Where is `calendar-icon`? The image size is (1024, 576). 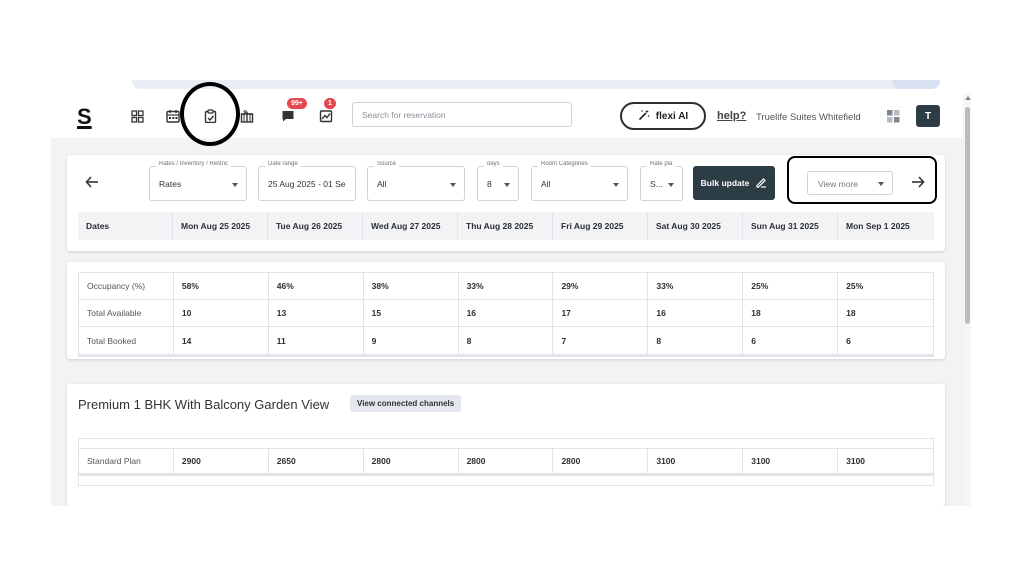
calendar-icon is located at coordinates (173, 116).